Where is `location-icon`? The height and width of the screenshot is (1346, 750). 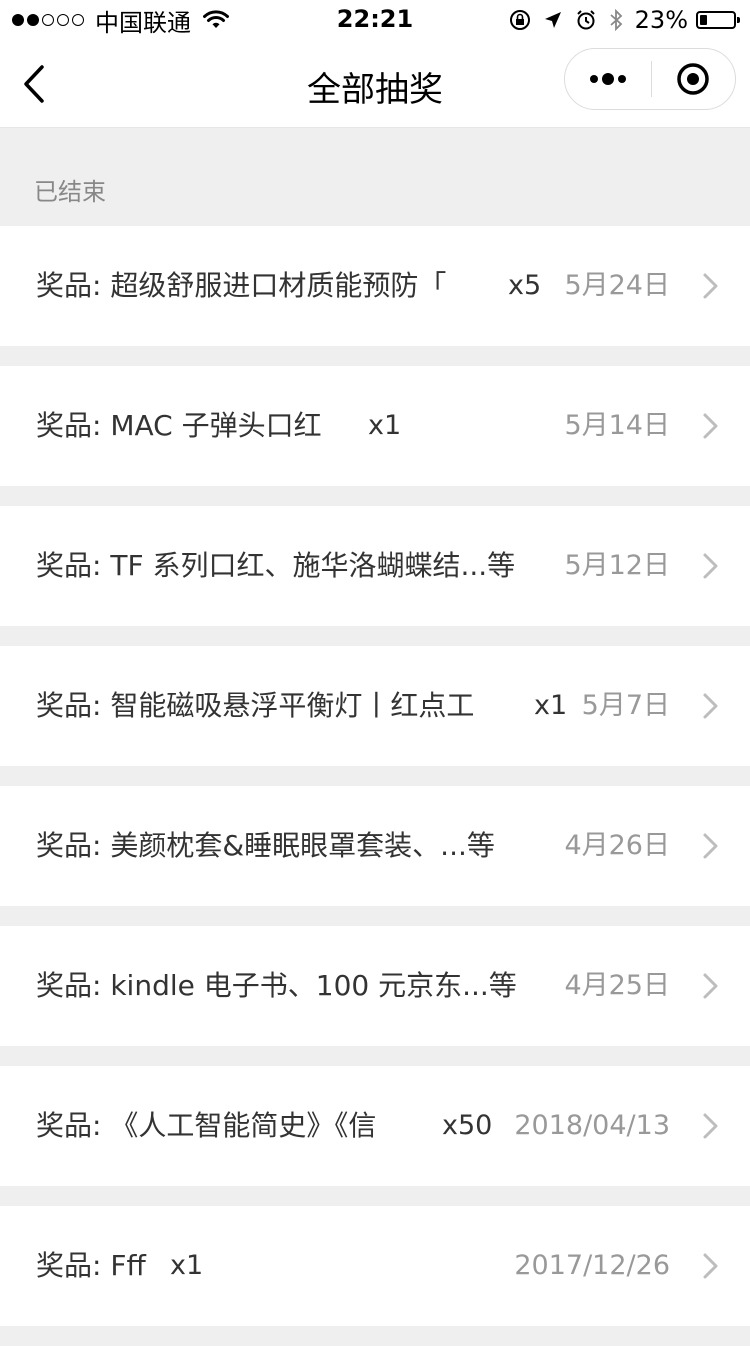 location-icon is located at coordinates (553, 20).